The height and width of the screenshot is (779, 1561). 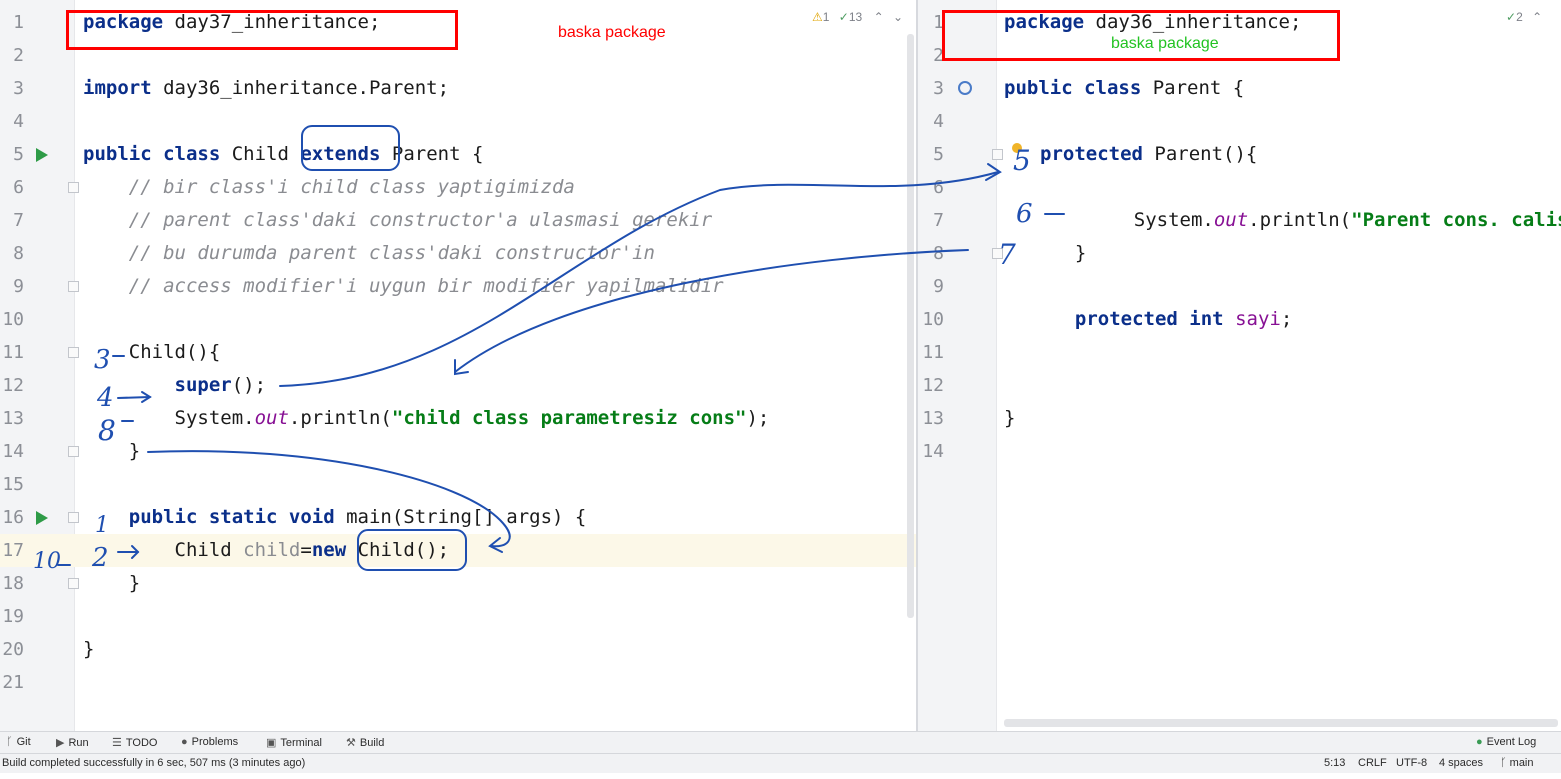 What do you see at coordinates (350, 148) in the screenshot?
I see `extends-circle` at bounding box center [350, 148].